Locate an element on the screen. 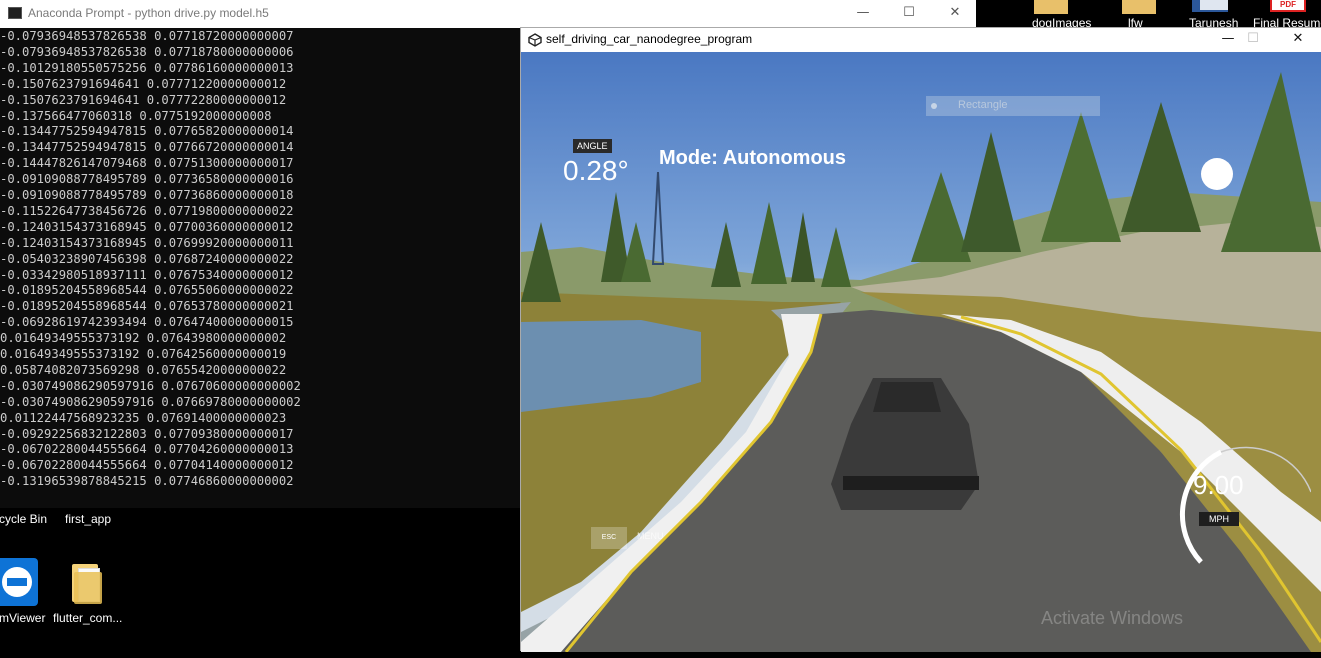 This screenshot has width=1321, height=658. rectangle-overlay: Rectangle is located at coordinates (1013, 106).